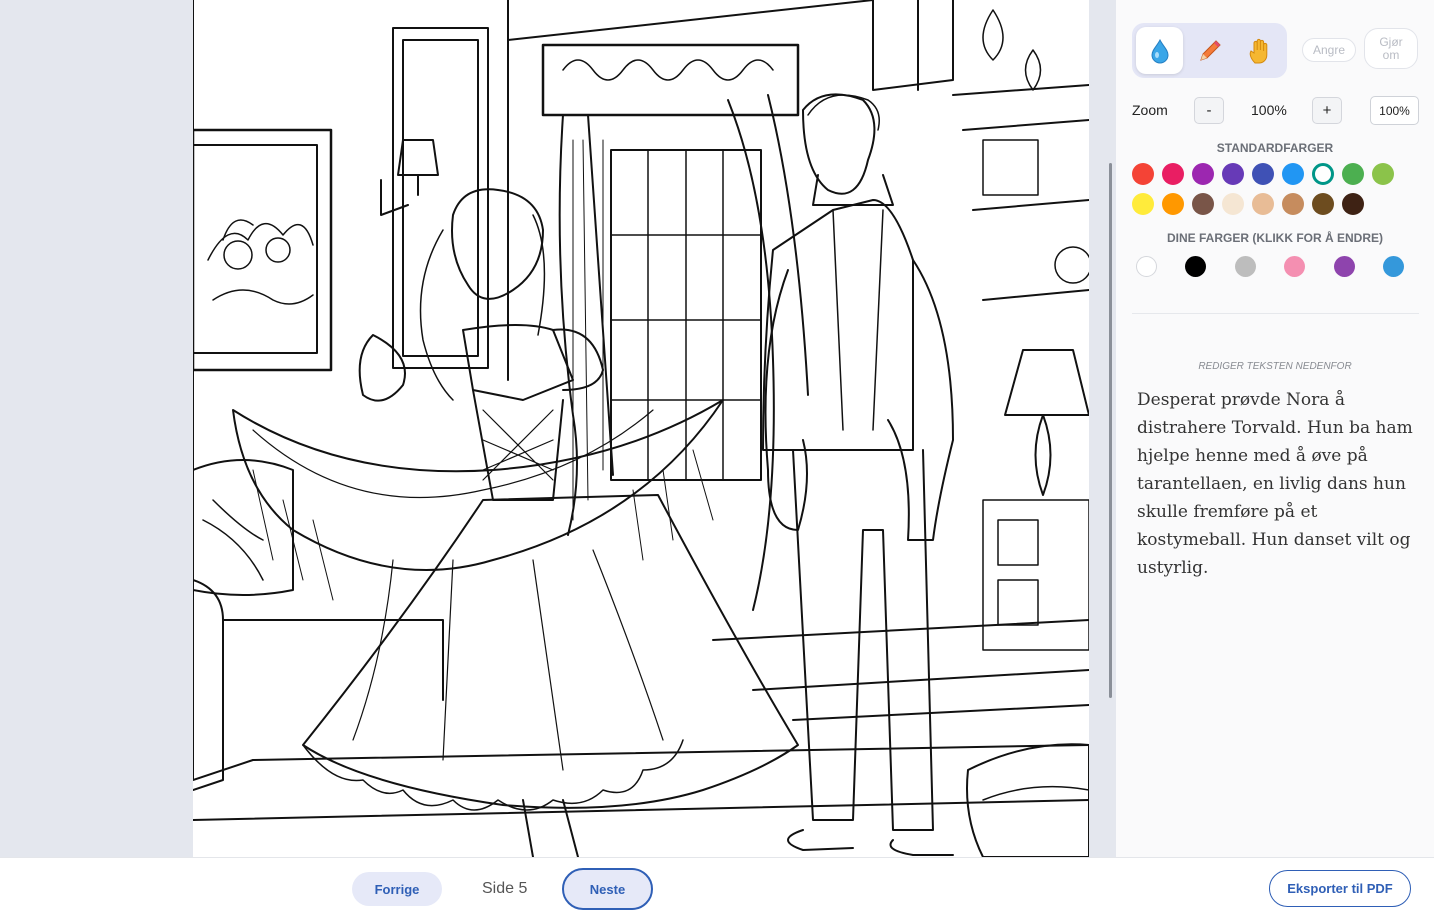 The height and width of the screenshot is (917, 1434). I want to click on water-drop-icon, so click(1159, 50).